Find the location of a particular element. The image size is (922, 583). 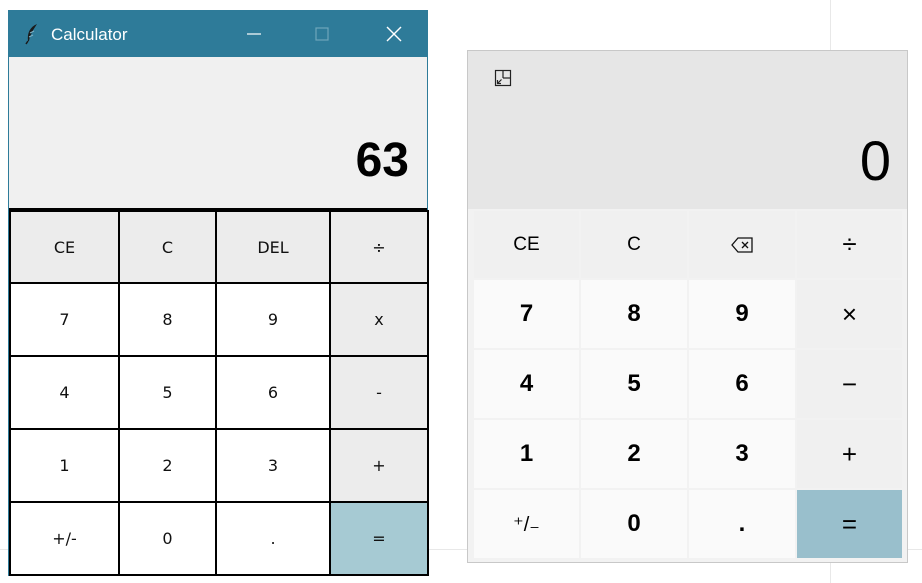

close-button is located at coordinates (394, 34).